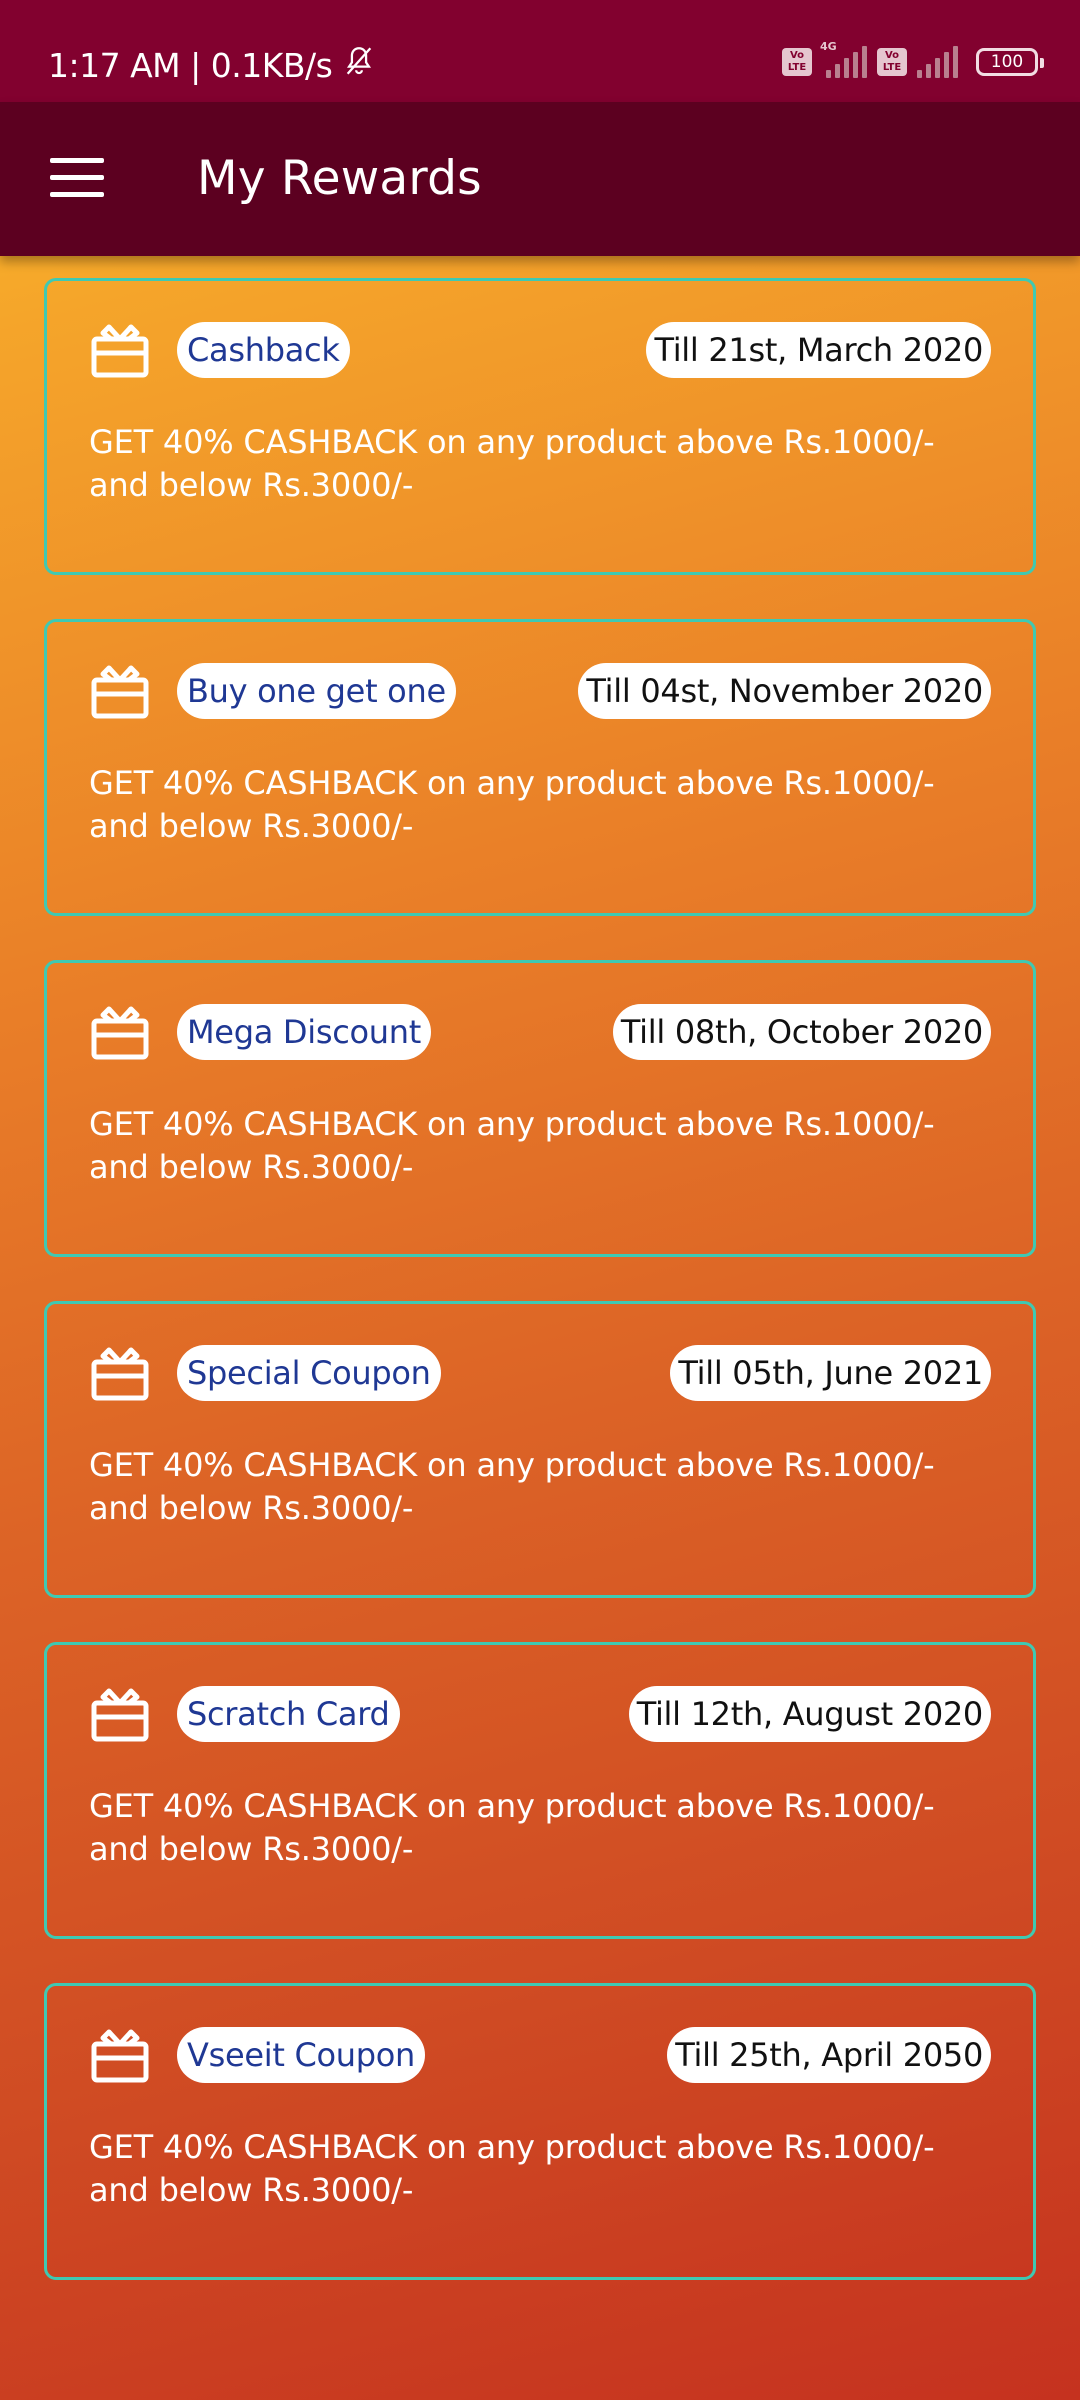  What do you see at coordinates (316, 691) in the screenshot?
I see `reward-name: Buy one get one` at bounding box center [316, 691].